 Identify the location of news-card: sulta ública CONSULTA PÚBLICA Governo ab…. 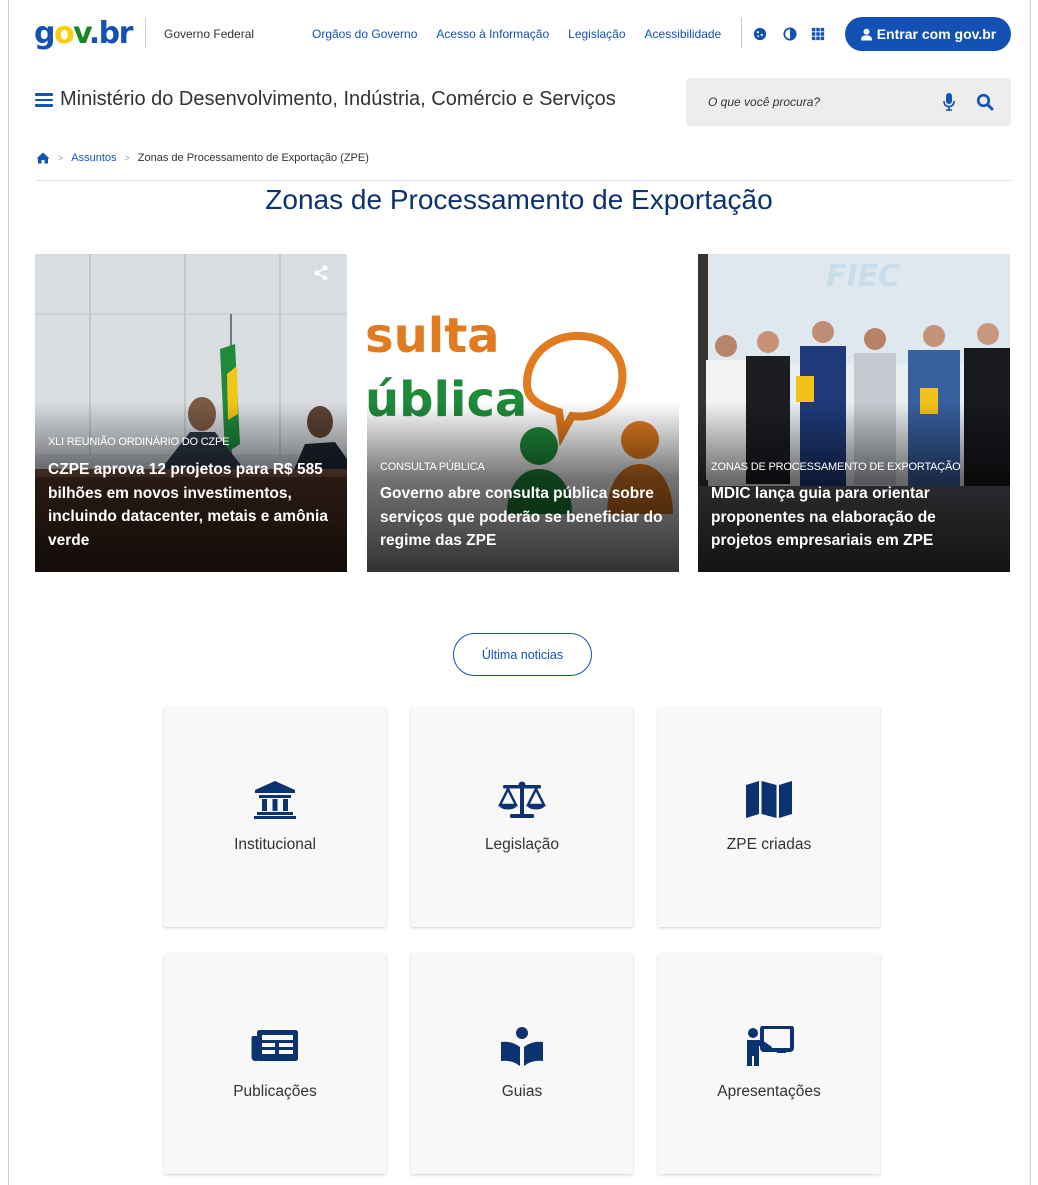
(523, 413).